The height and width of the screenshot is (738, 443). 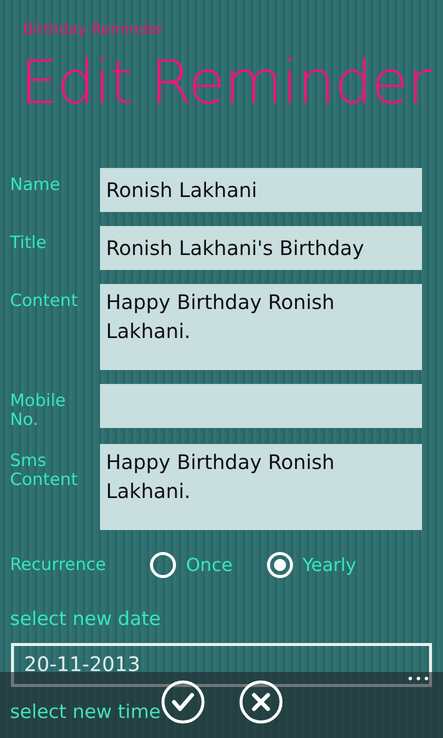 What do you see at coordinates (261, 248) in the screenshot?
I see `input-field: Ronish Lakhani's Birthday` at bounding box center [261, 248].